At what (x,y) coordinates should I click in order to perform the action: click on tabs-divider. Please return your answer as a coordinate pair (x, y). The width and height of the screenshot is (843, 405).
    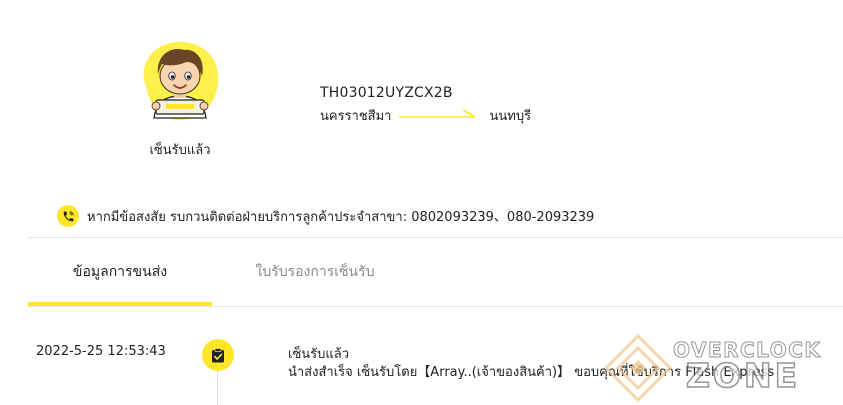
    Looking at the image, I should click on (435, 306).